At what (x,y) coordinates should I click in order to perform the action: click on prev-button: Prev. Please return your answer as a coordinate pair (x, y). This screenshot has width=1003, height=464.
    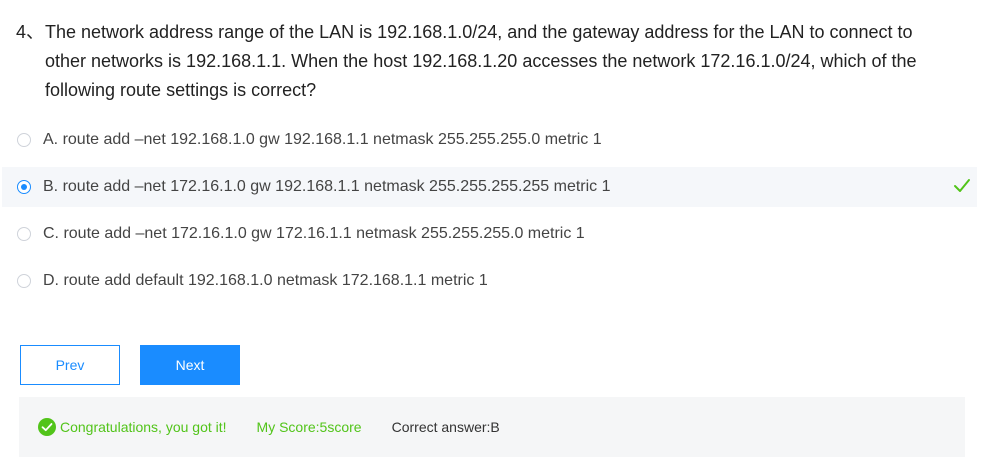
    Looking at the image, I should click on (70, 365).